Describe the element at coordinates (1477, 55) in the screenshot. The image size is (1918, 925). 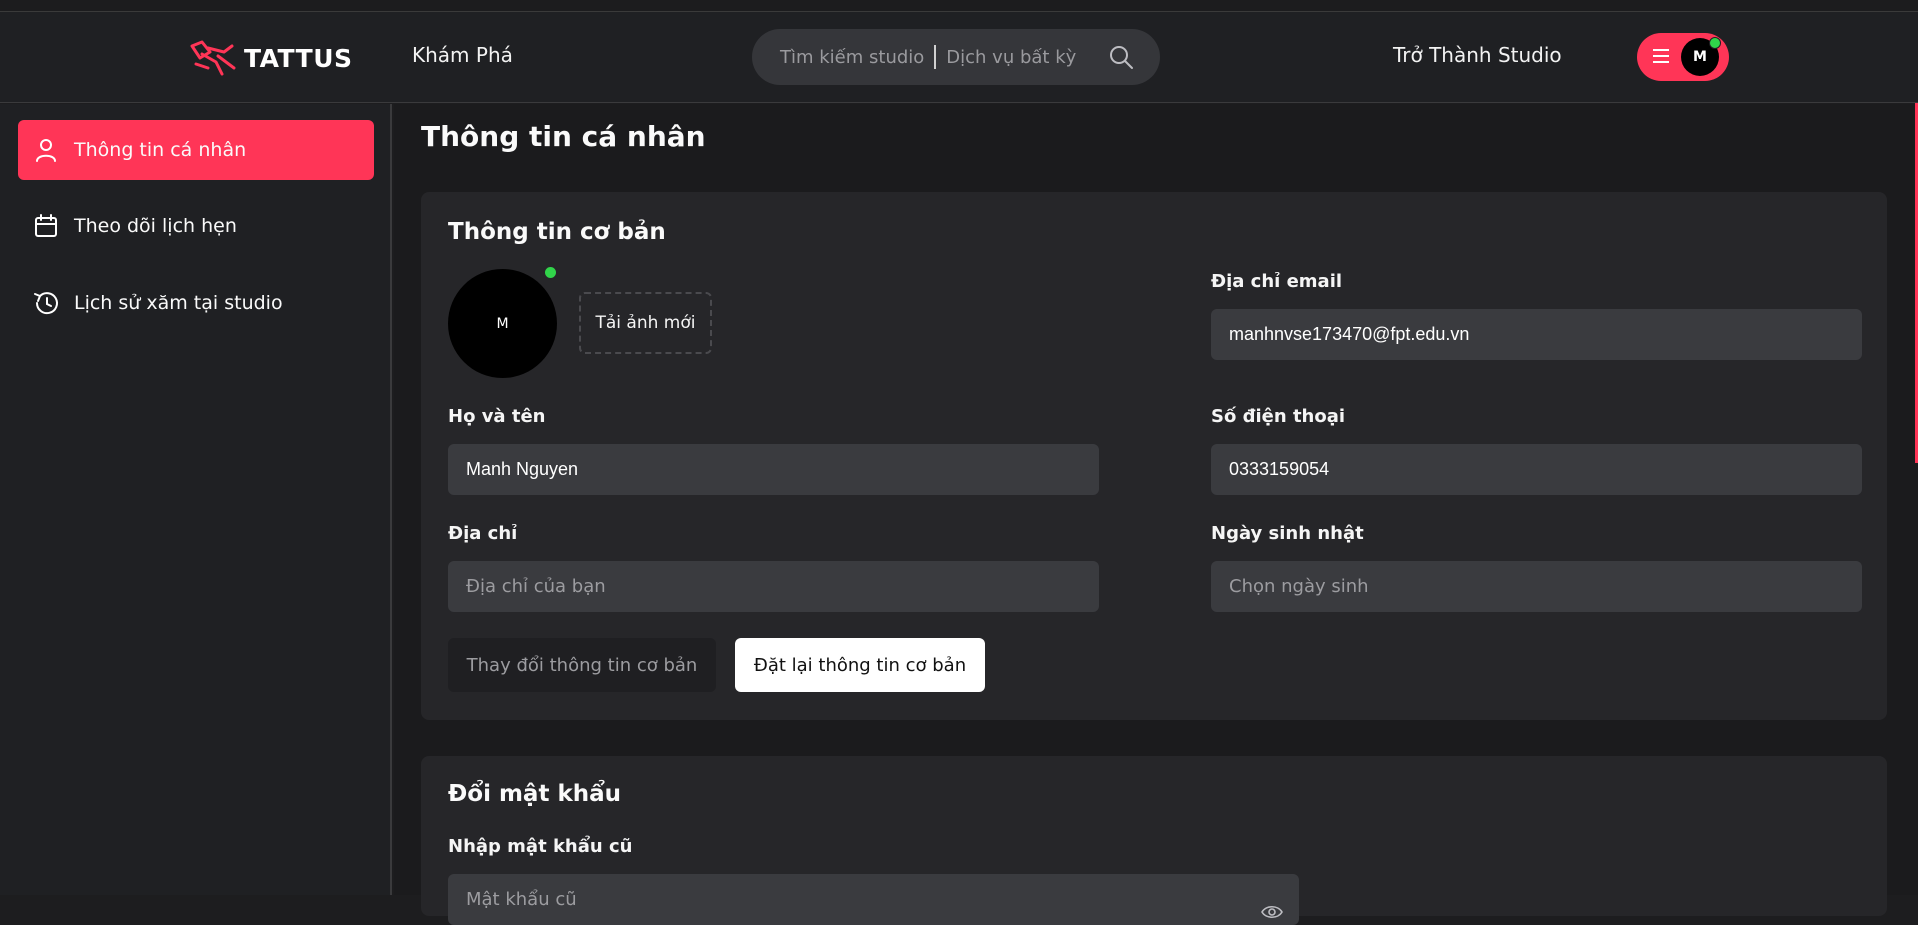
I see `become-studio-link: Trở Thành Studio` at that location.